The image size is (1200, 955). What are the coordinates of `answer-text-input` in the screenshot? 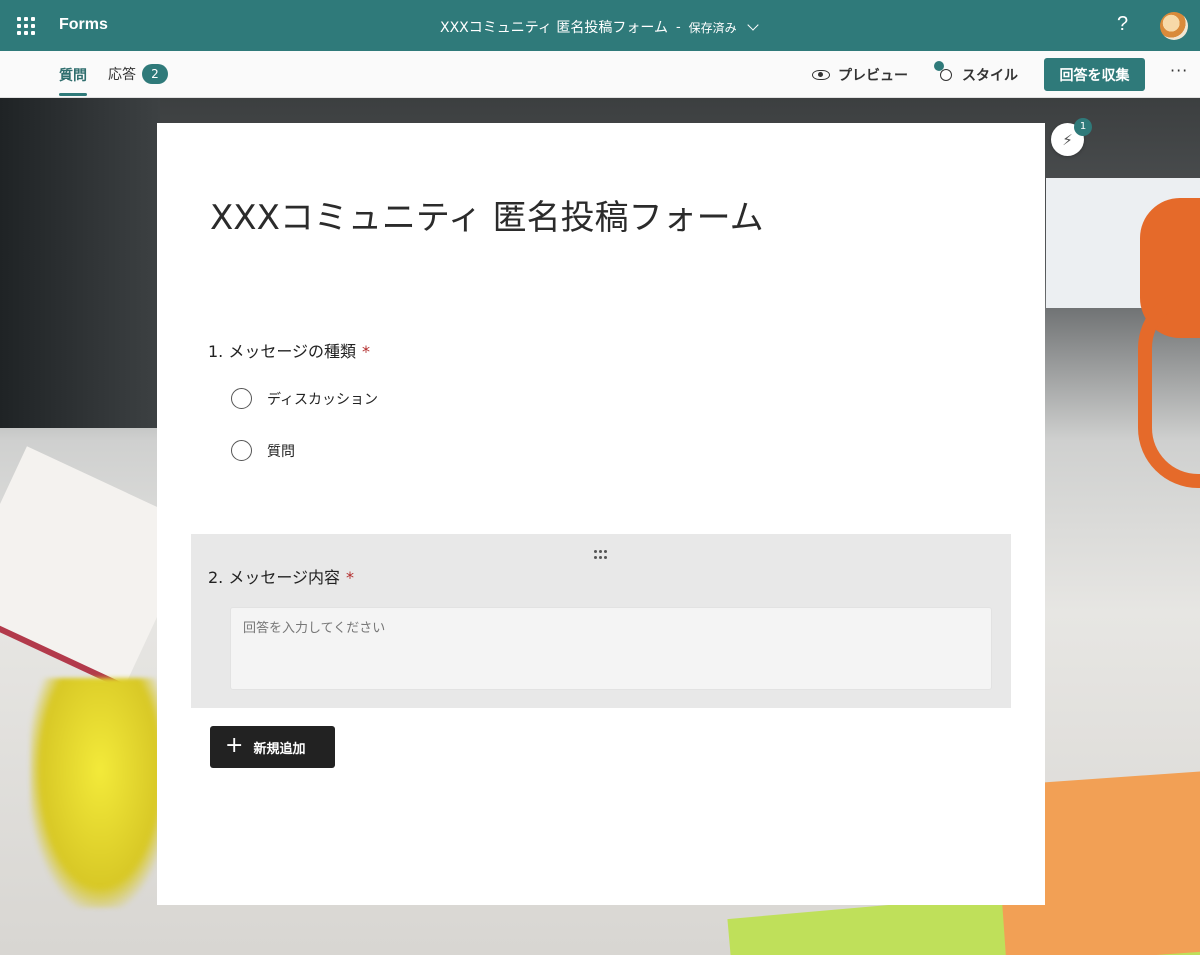 It's located at (611, 648).